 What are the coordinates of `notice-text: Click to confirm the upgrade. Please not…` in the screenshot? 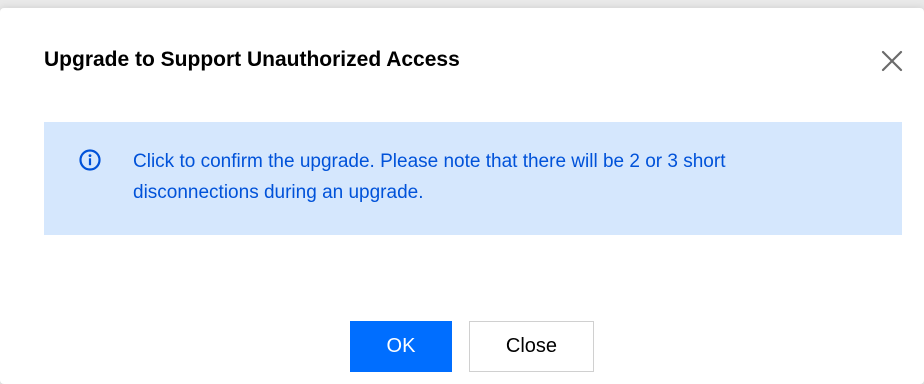 It's located at (429, 177).